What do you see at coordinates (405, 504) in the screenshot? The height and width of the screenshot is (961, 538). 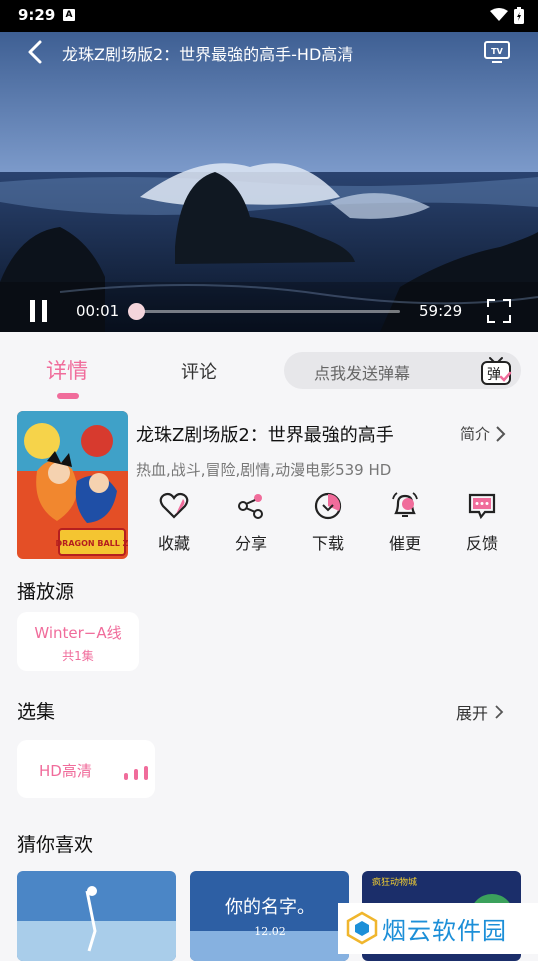 I see `bell-icon` at bounding box center [405, 504].